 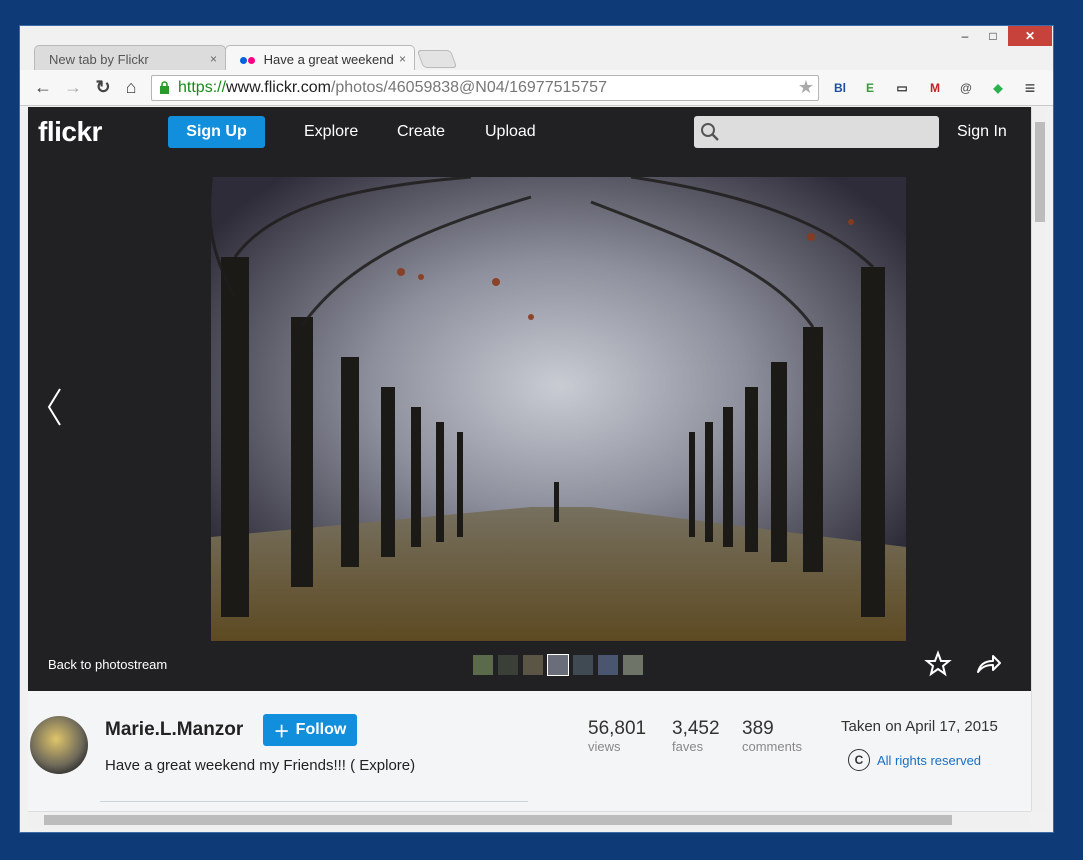 I want to click on stat-faves: 3,452 faves, so click(x=696, y=736).